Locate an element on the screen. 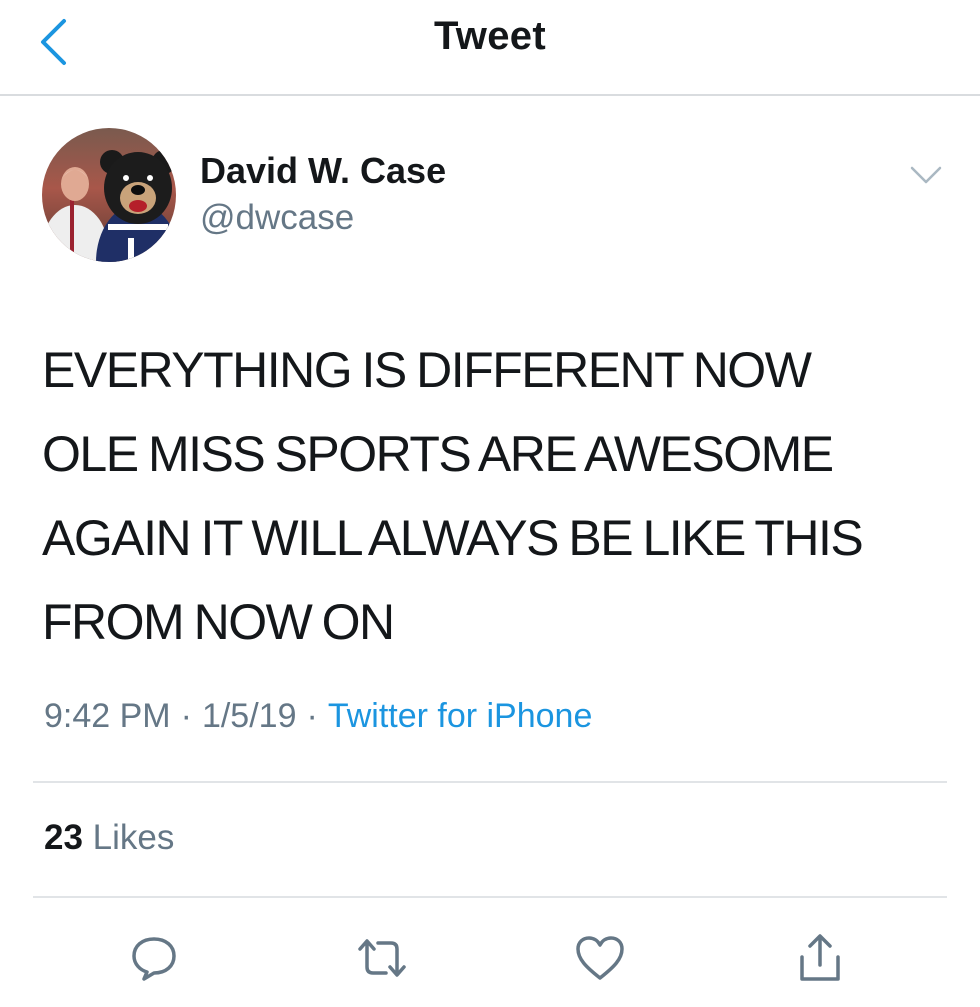 The width and height of the screenshot is (980, 1007). share-button is located at coordinates (820, 958).